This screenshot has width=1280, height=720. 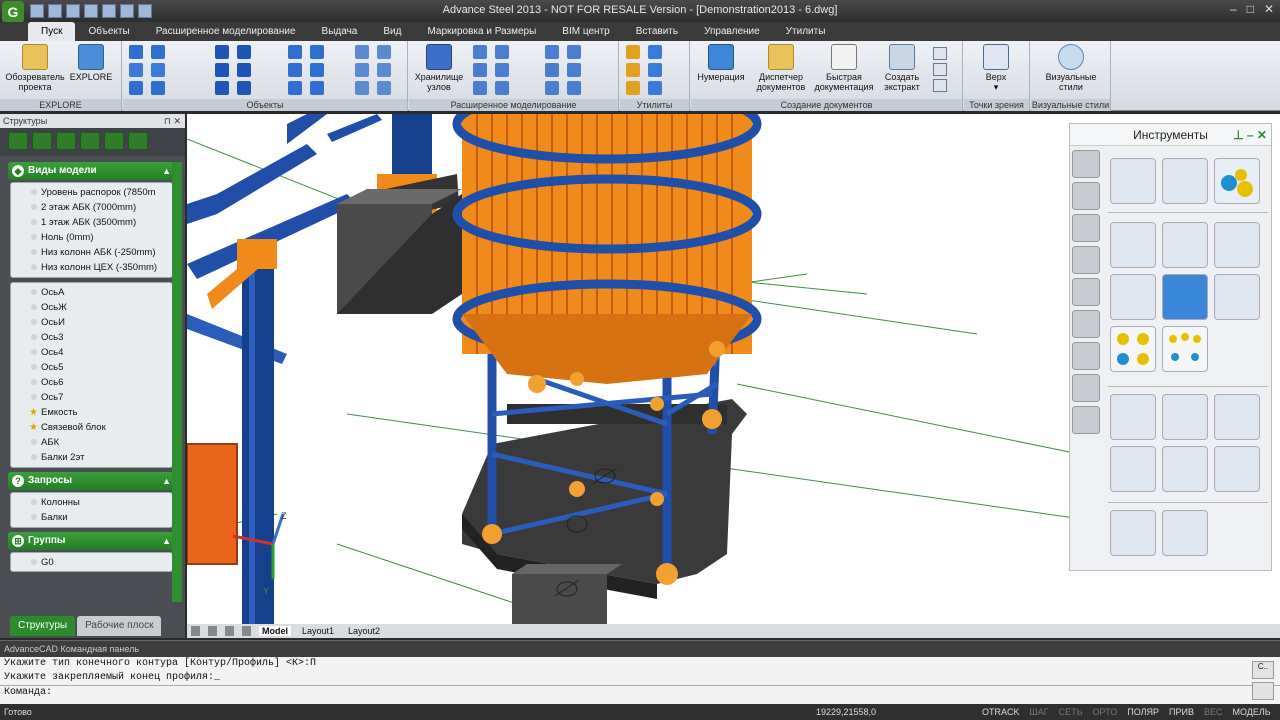 What do you see at coordinates (633, 88) in the screenshot?
I see `utility-e-icon` at bounding box center [633, 88].